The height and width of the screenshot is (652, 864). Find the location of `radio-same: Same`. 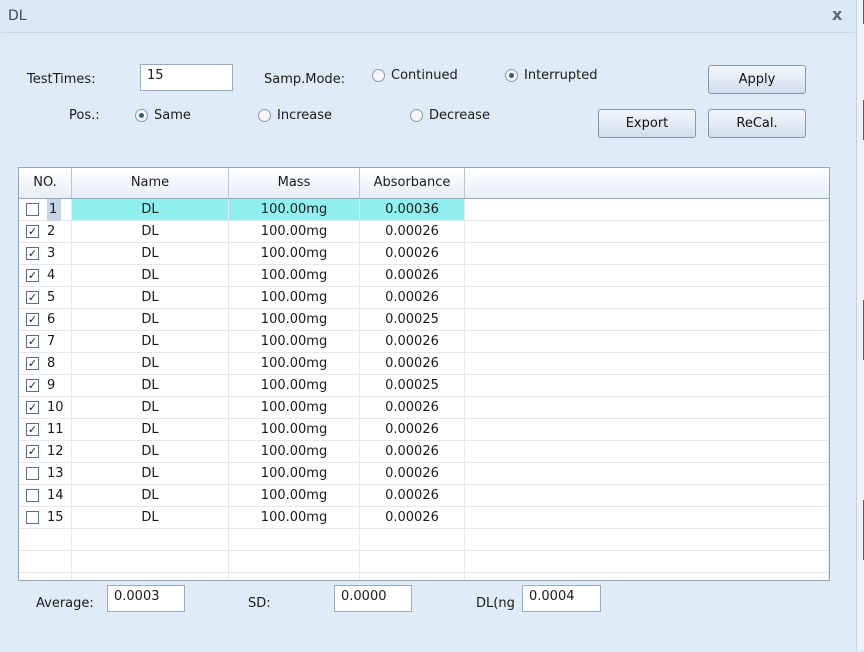

radio-same: Same is located at coordinates (163, 115).